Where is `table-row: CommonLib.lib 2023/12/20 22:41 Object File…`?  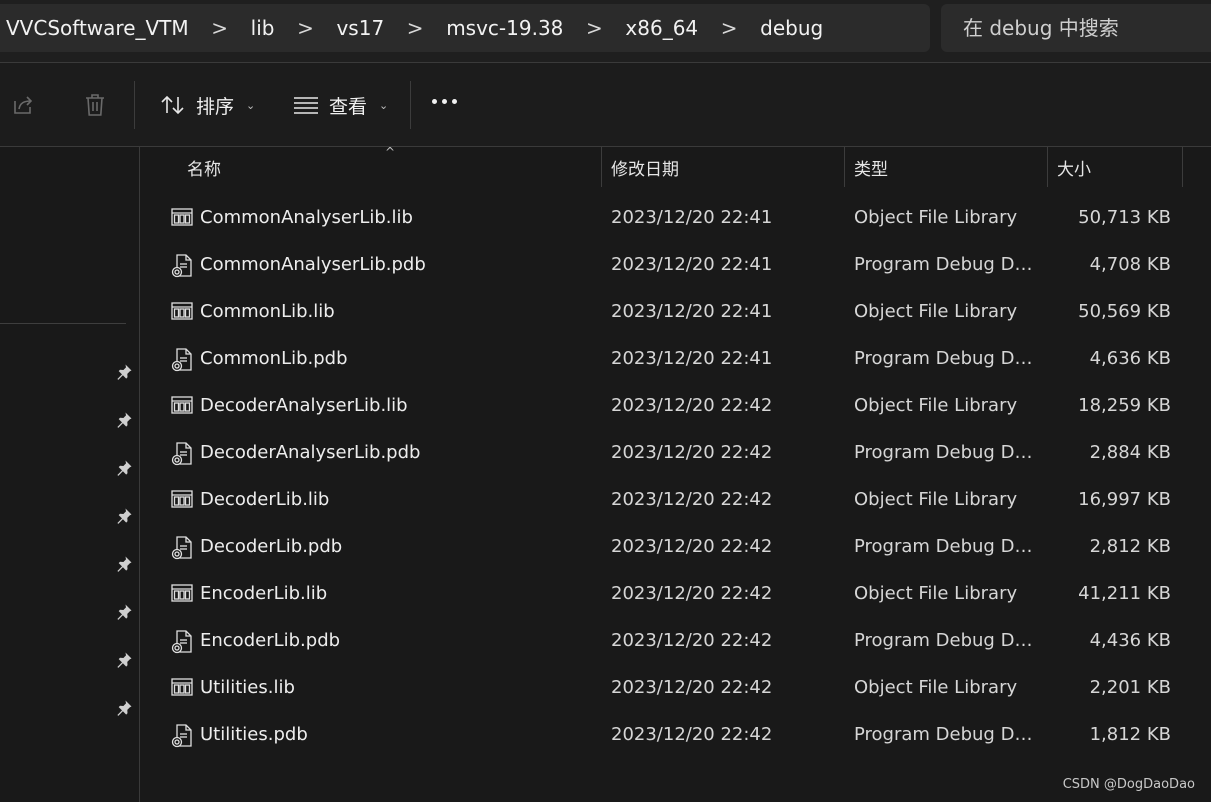 table-row: CommonLib.lib 2023/12/20 22:41 Object File… is located at coordinates (676, 312).